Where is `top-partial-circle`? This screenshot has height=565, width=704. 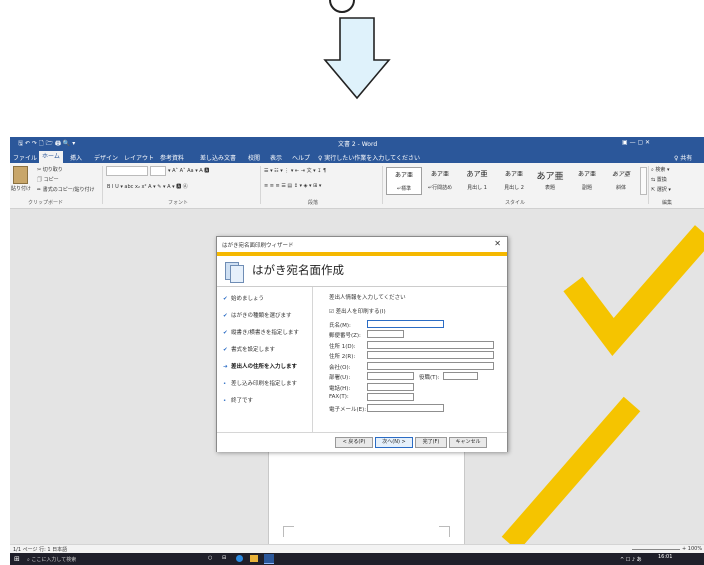 top-partial-circle is located at coordinates (342, 6).